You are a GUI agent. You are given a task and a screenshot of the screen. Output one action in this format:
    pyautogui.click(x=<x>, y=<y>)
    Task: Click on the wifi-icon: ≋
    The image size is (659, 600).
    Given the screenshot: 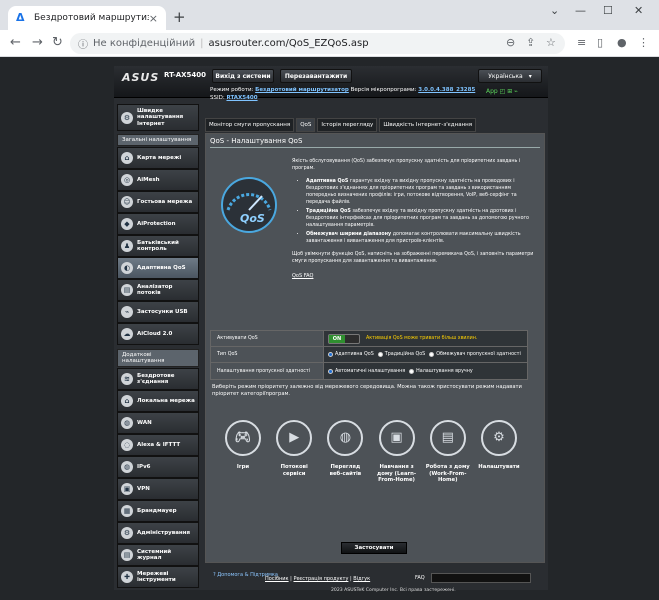 What is the action you would take?
    pyautogui.click(x=127, y=379)
    